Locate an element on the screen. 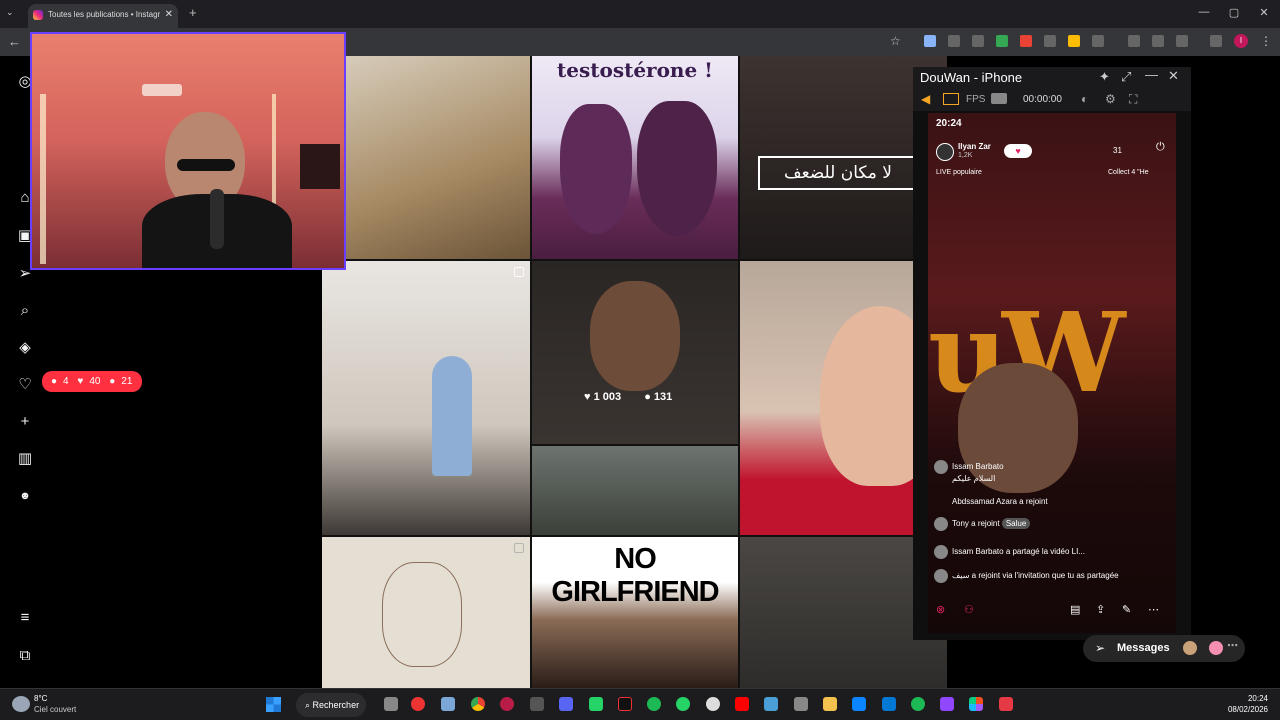  back-button: ← is located at coordinates (14, 41).